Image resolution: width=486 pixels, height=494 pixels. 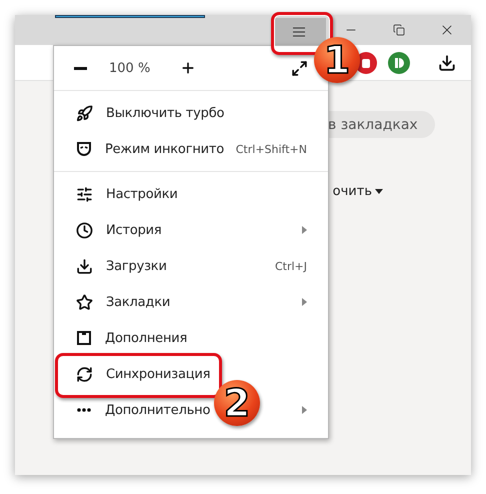 I want to click on shortcut-label: Ctrl+J, so click(x=290, y=266).